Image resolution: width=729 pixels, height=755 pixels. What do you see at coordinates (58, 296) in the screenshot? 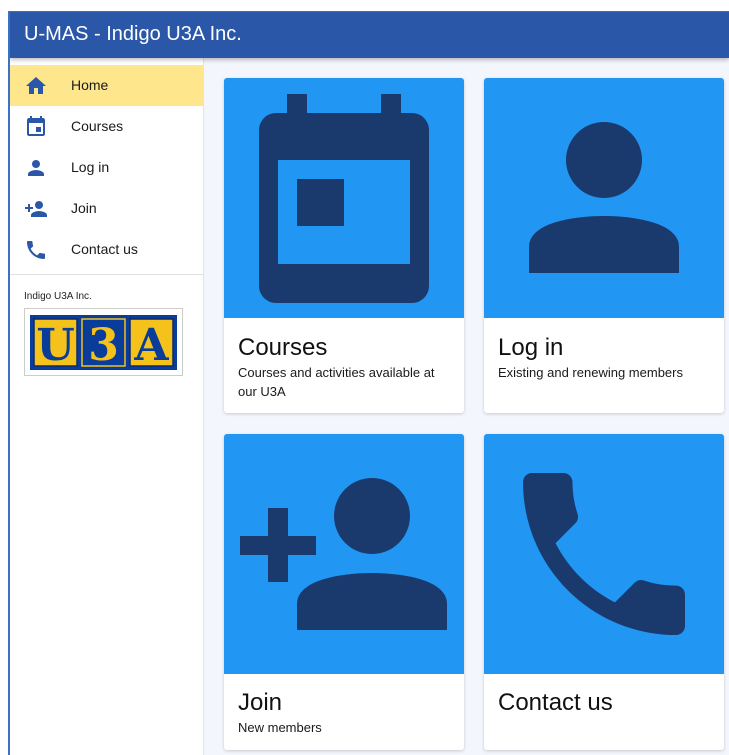
I see `org-name: Indigo U3A Inc.` at bounding box center [58, 296].